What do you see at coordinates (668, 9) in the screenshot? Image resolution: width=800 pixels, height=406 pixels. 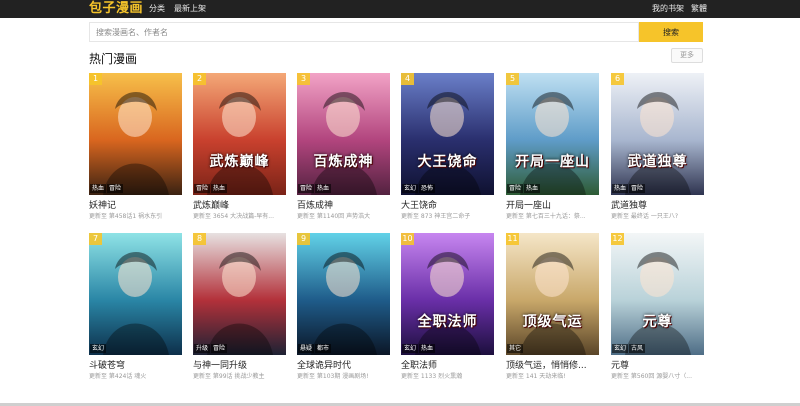 I see `nav-link-my-bookshelf: 我的书架` at bounding box center [668, 9].